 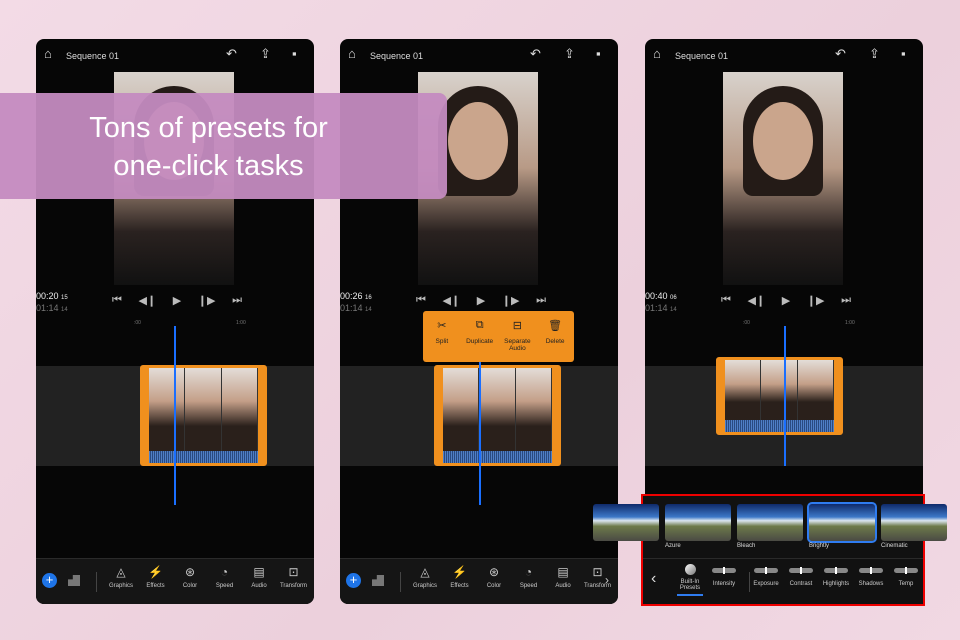 I want to click on active-underline, so click(x=690, y=595).